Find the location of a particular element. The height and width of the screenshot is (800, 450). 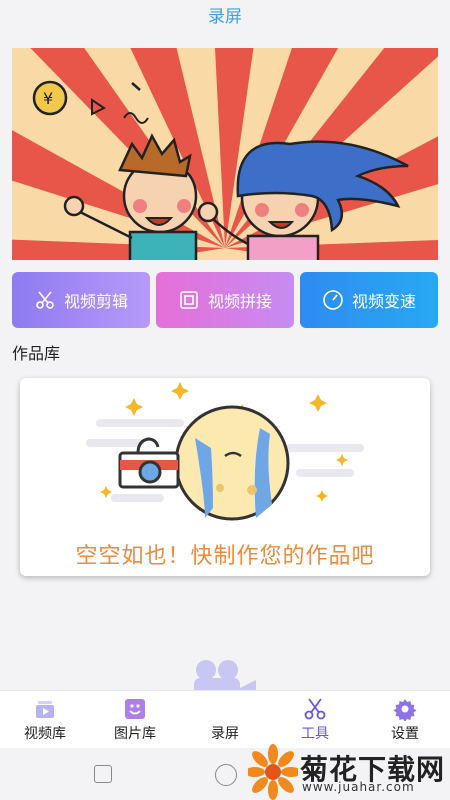

tab-screen-record: 录屏 is located at coordinates (225, 720).